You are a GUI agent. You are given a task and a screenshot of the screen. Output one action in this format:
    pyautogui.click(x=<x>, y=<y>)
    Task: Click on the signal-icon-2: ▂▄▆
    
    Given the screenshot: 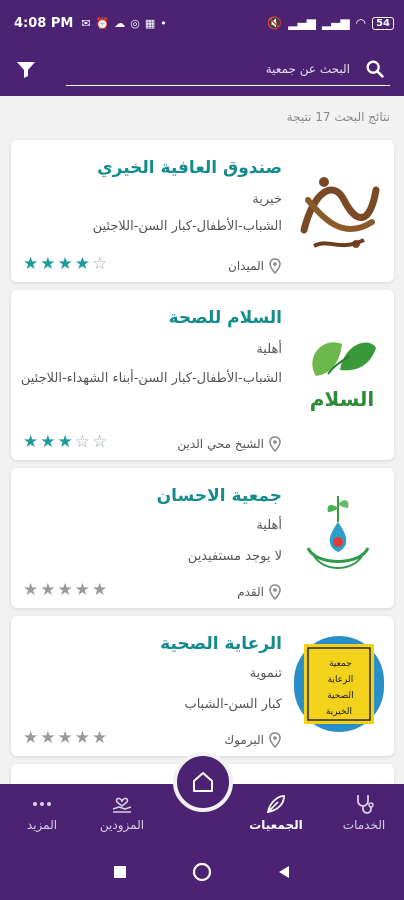 What is the action you would take?
    pyautogui.click(x=335, y=23)
    